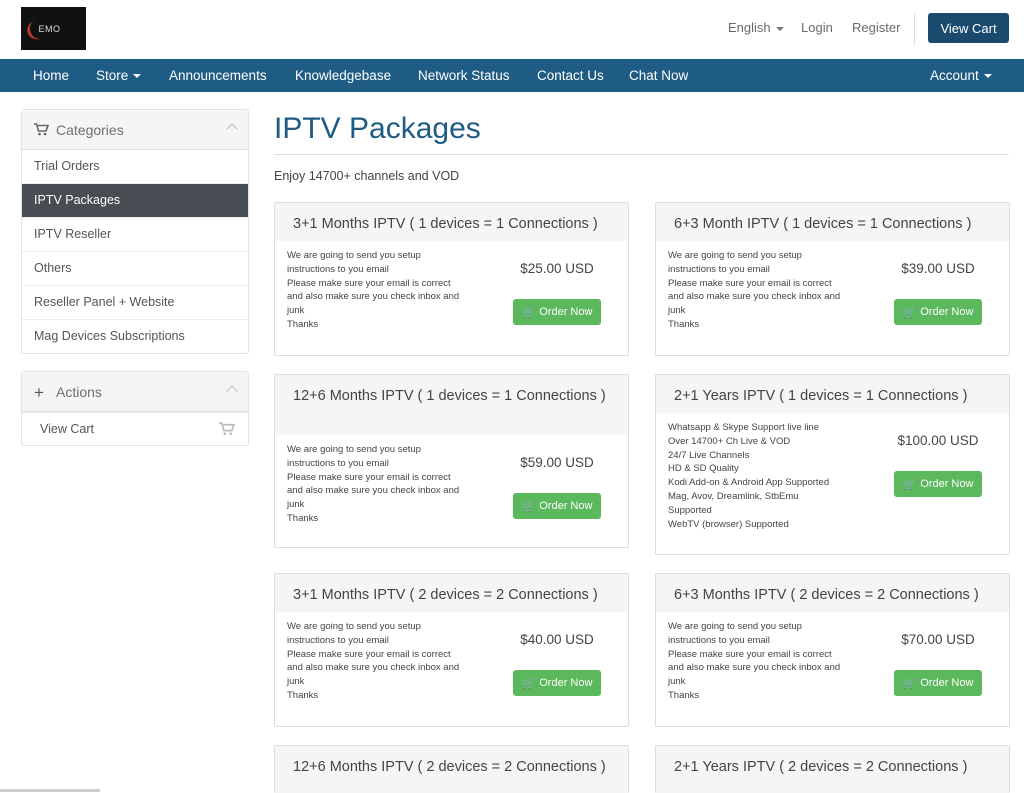  I want to click on sidebar-item-label: Trial Orders, so click(67, 166).